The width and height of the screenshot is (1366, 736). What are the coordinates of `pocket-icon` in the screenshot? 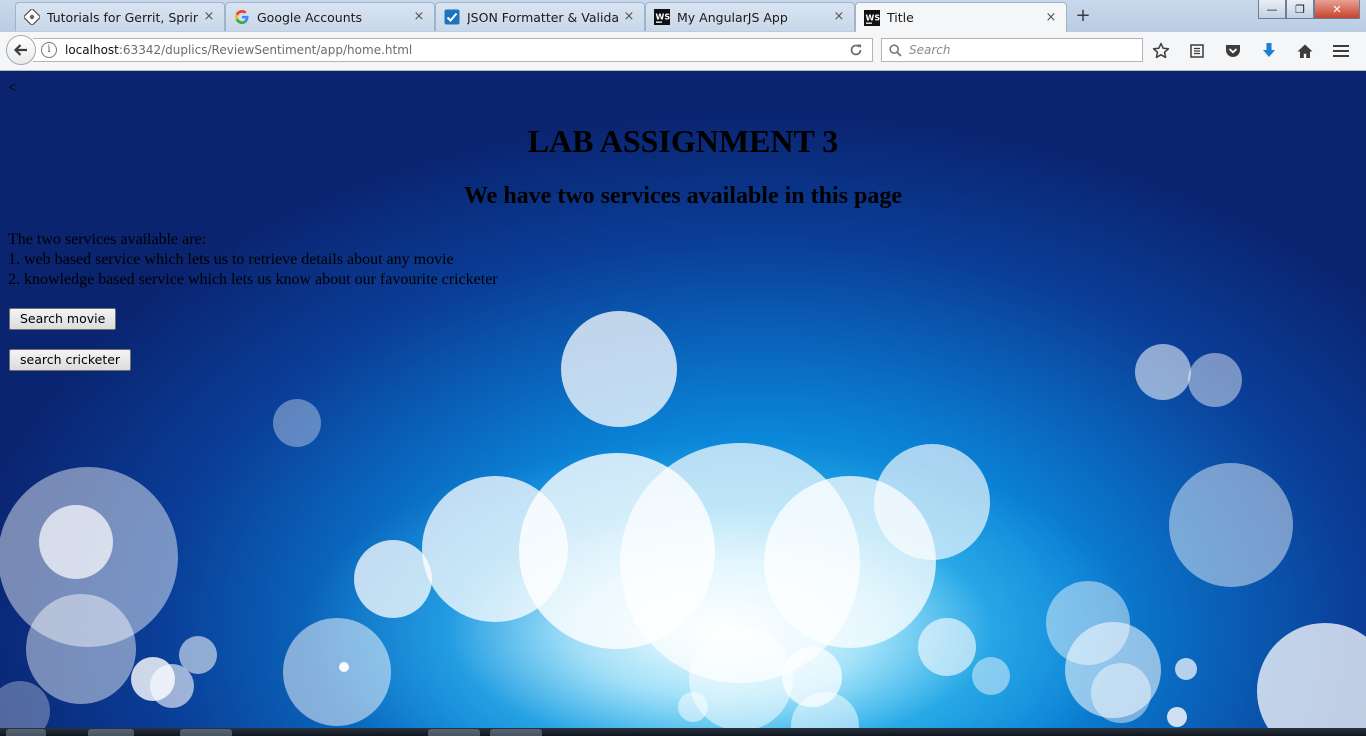 It's located at (1233, 51).